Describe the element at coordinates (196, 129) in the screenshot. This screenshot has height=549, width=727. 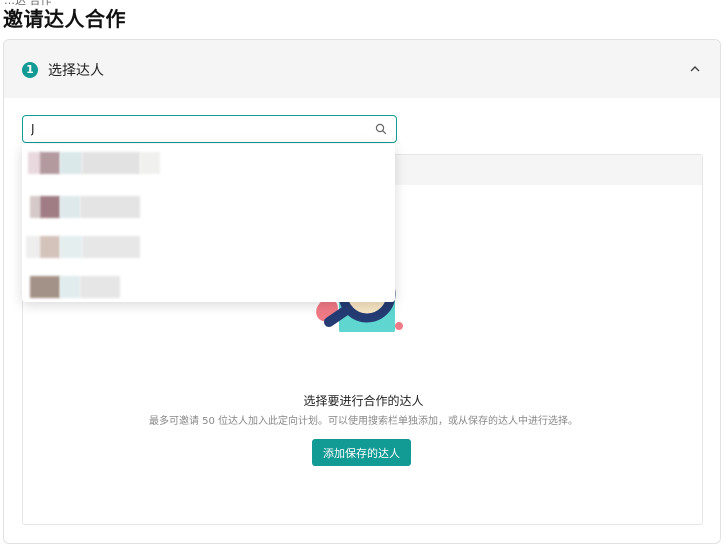
I see `search-input` at that location.